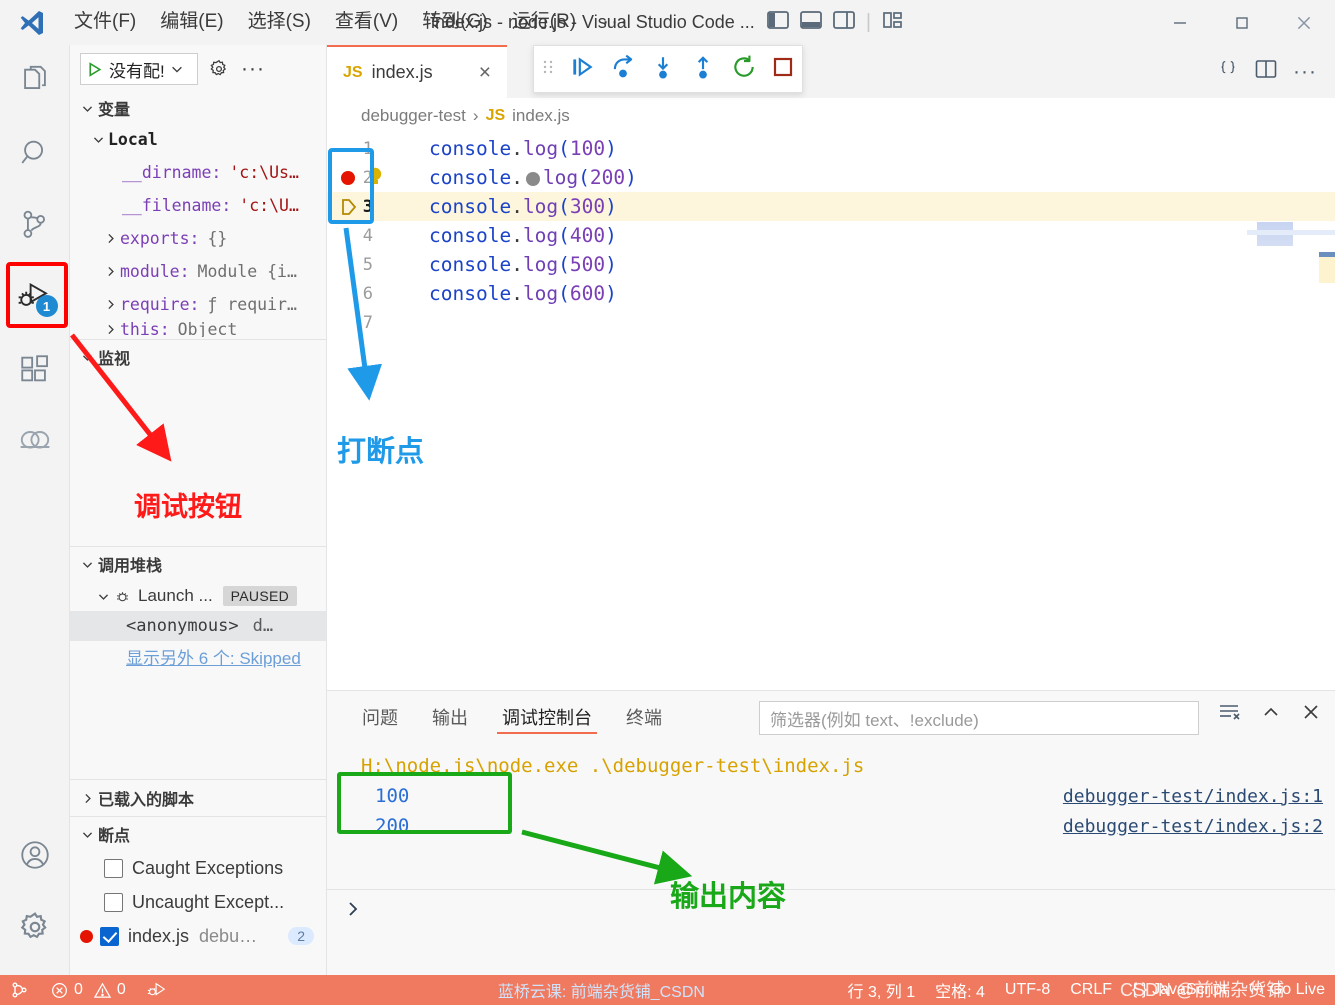 This screenshot has width=1335, height=1005. Describe the element at coordinates (198, 656) in the screenshot. I see `callstack-more-link: 显示另外 6 个: Skipped` at that location.